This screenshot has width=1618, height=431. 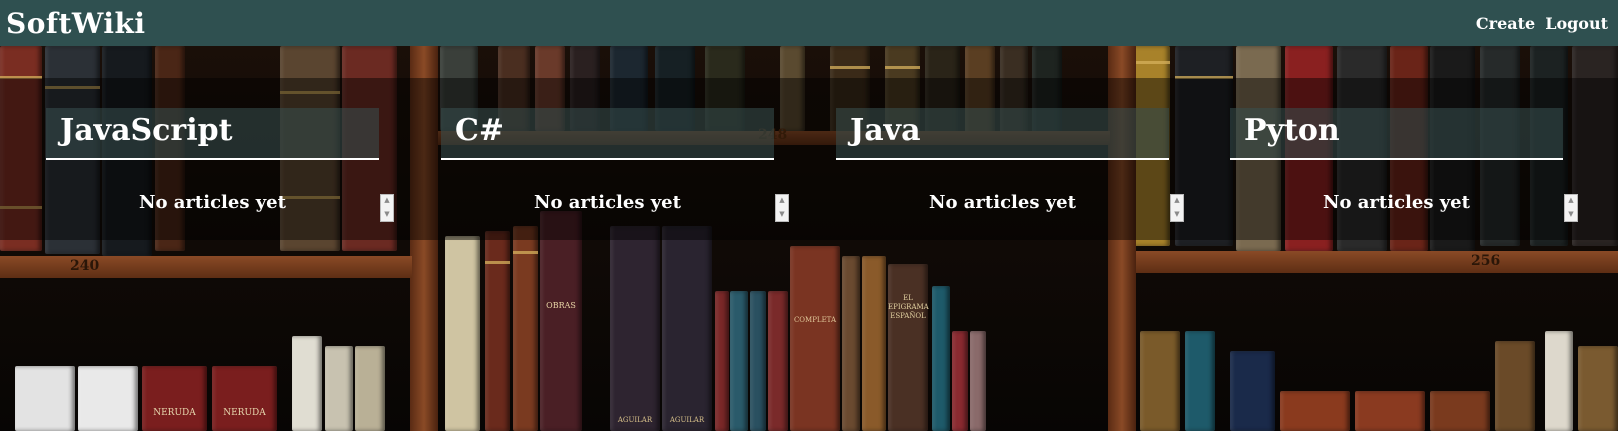 I want to click on shelf-plank: 256, so click(x=1377, y=262).